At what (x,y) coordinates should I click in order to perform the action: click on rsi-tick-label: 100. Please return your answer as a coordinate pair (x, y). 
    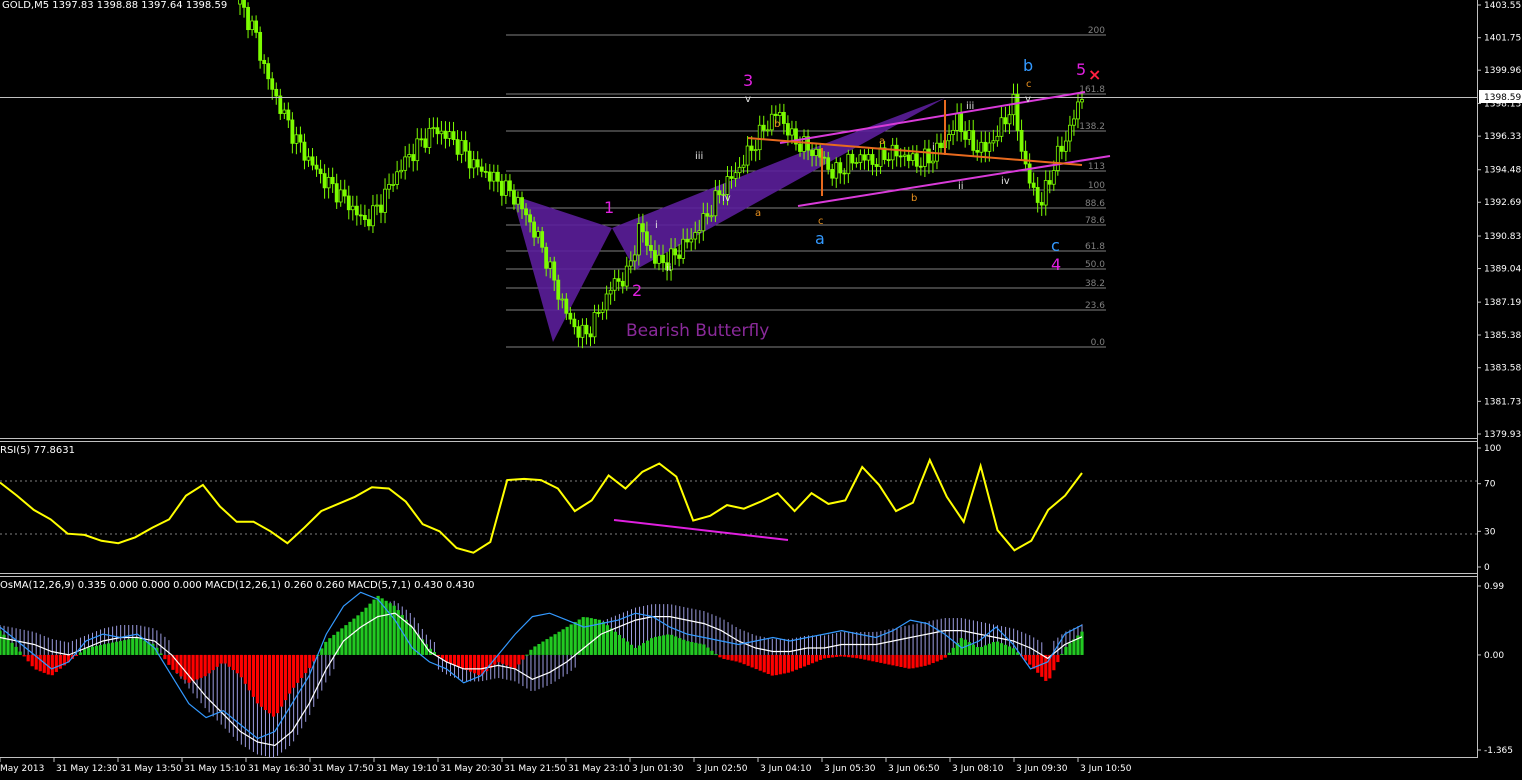
    Looking at the image, I should click on (1492, 449).